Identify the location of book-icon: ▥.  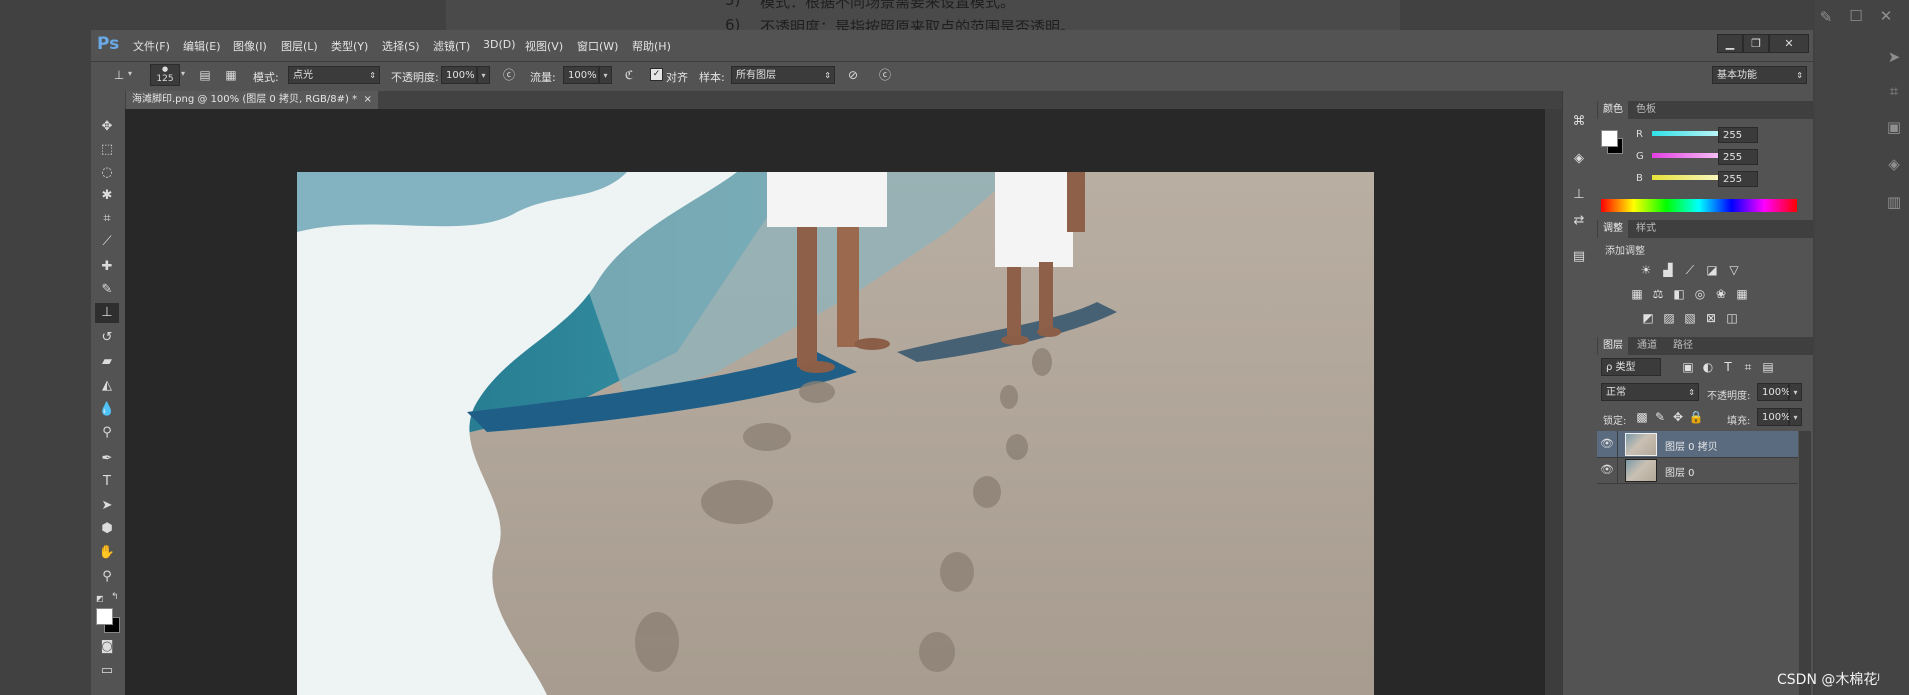
(1894, 202).